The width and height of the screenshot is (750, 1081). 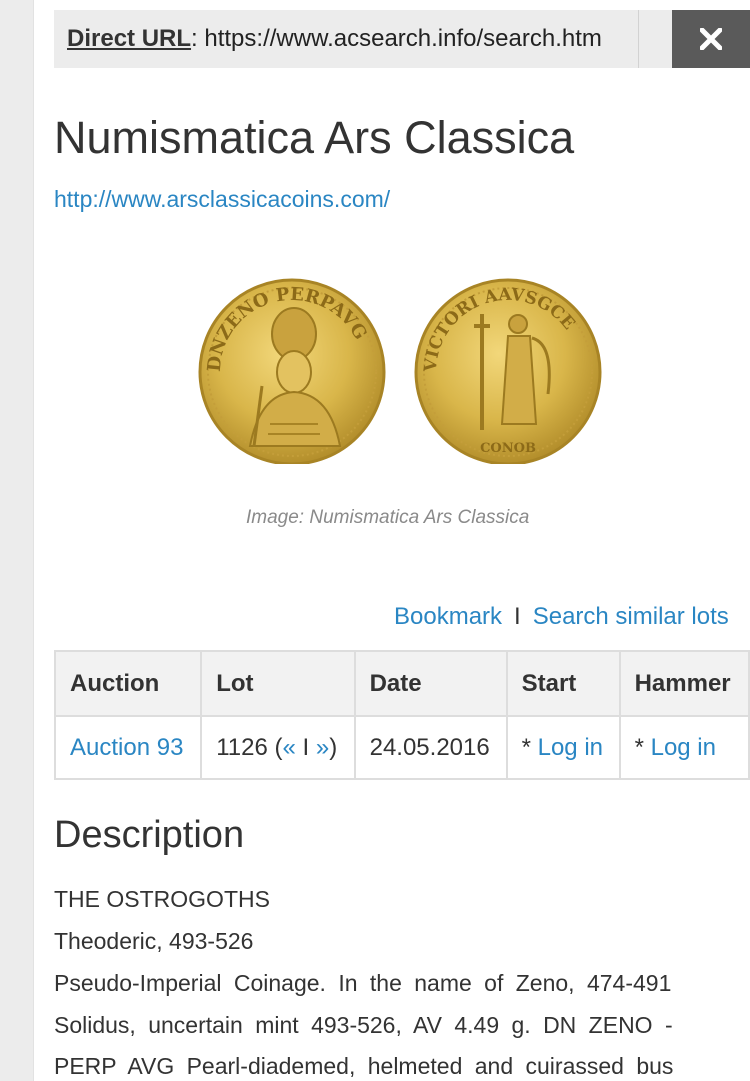 I want to click on previous-lot-link: «, so click(x=288, y=747).